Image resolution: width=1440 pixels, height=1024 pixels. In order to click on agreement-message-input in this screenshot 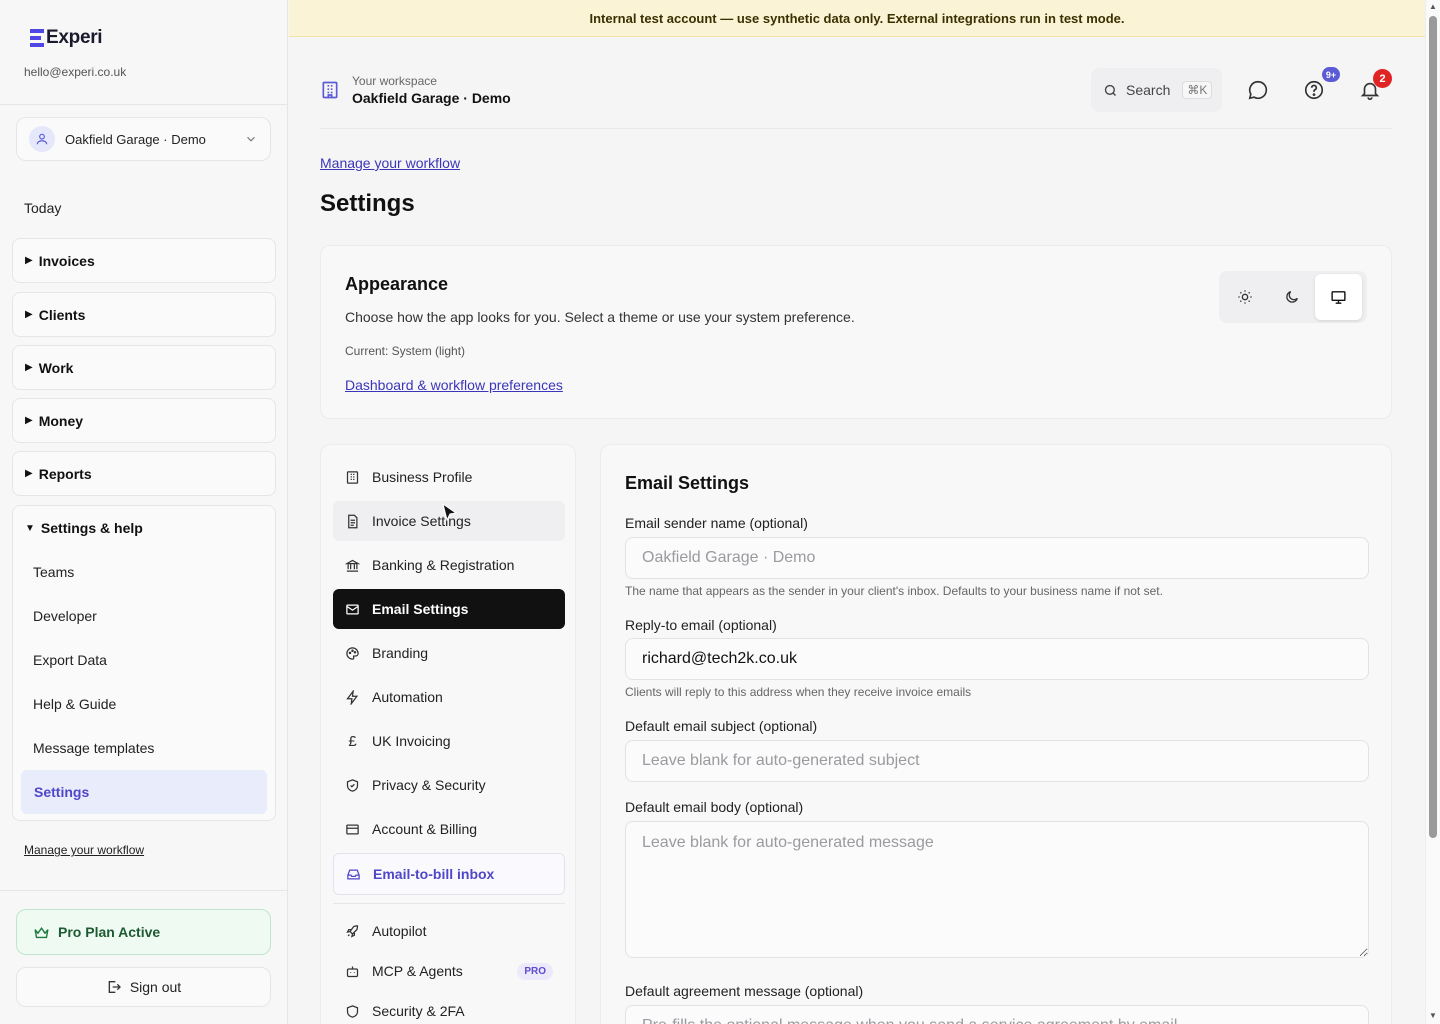, I will do `click(997, 1014)`.